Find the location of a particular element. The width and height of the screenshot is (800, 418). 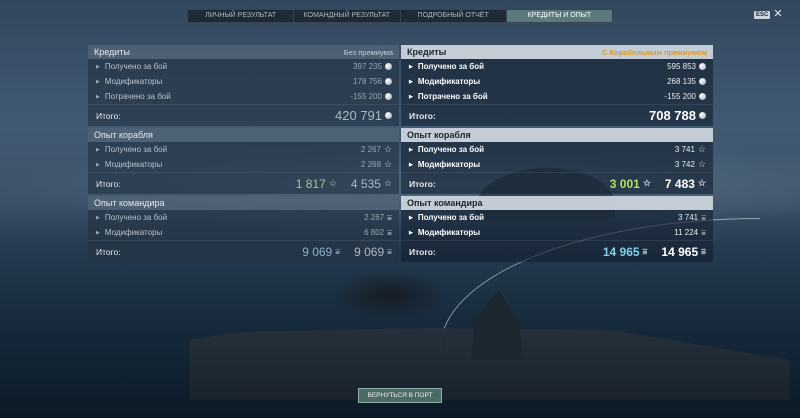

row-value: 6 802 is located at coordinates (374, 232).